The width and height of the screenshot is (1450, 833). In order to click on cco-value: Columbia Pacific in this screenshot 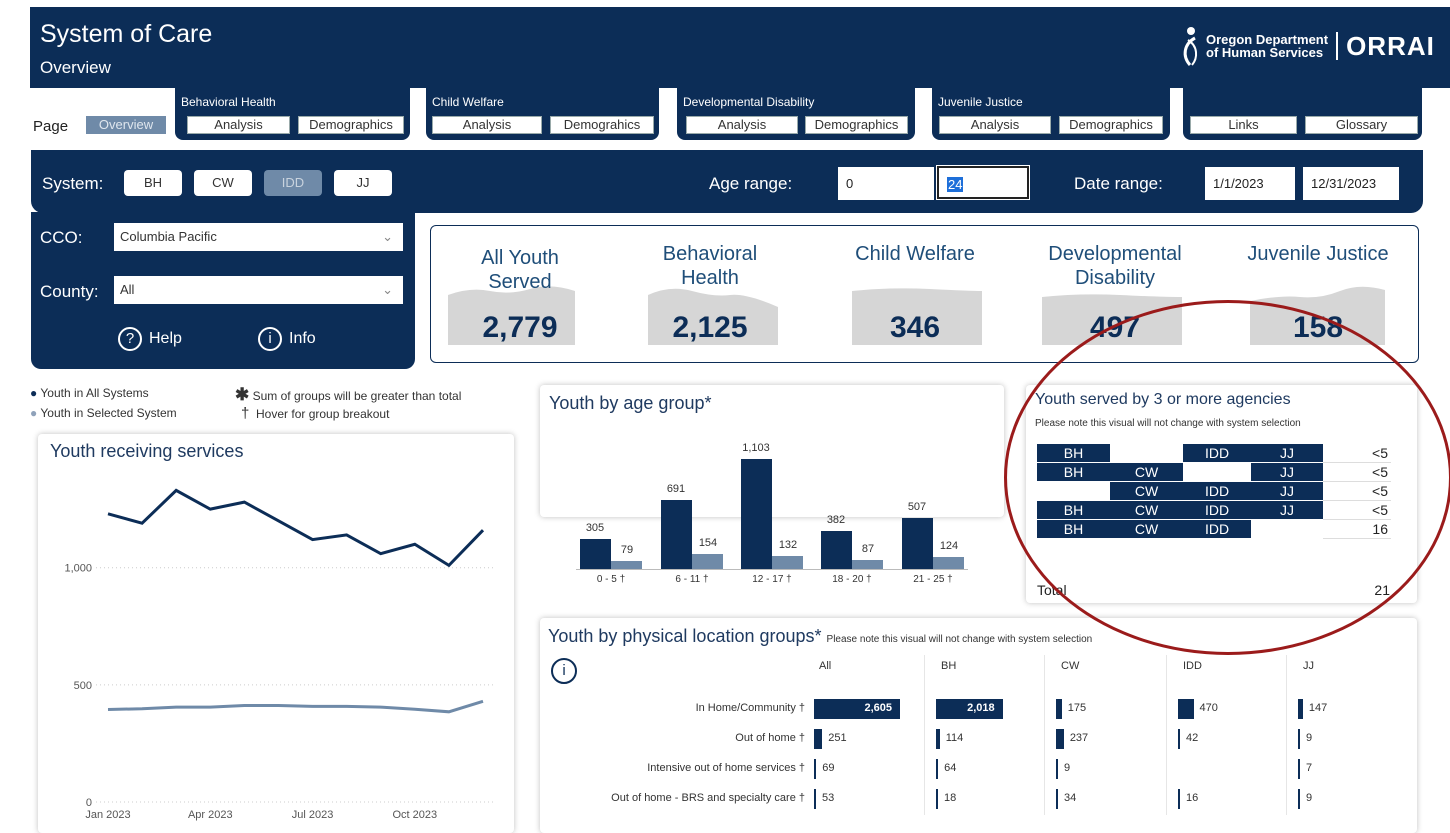, I will do `click(168, 236)`.